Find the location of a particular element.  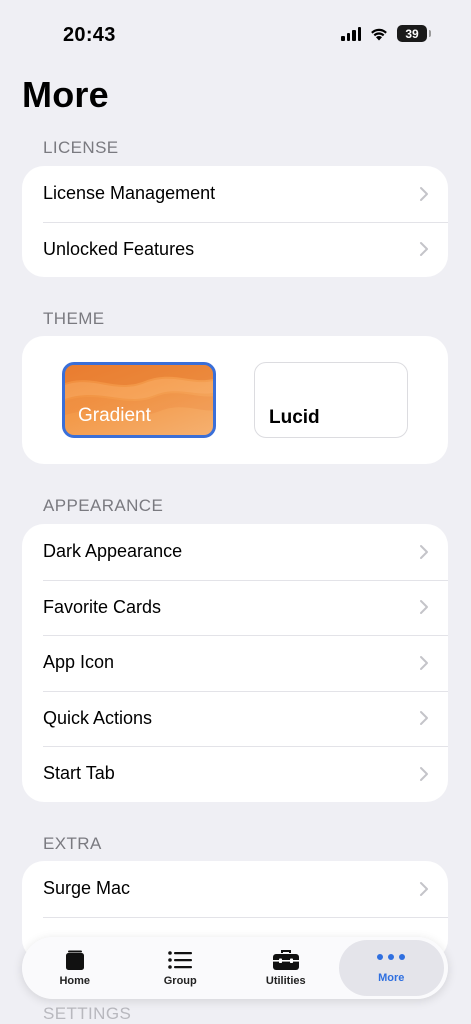

toolbox-icon is located at coordinates (285, 960).